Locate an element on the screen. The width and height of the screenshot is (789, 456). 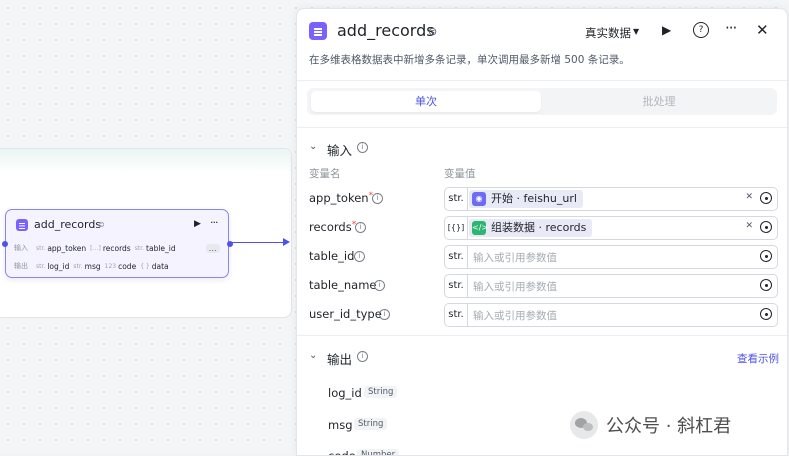
node-output-chip: { } data is located at coordinates (154, 266).